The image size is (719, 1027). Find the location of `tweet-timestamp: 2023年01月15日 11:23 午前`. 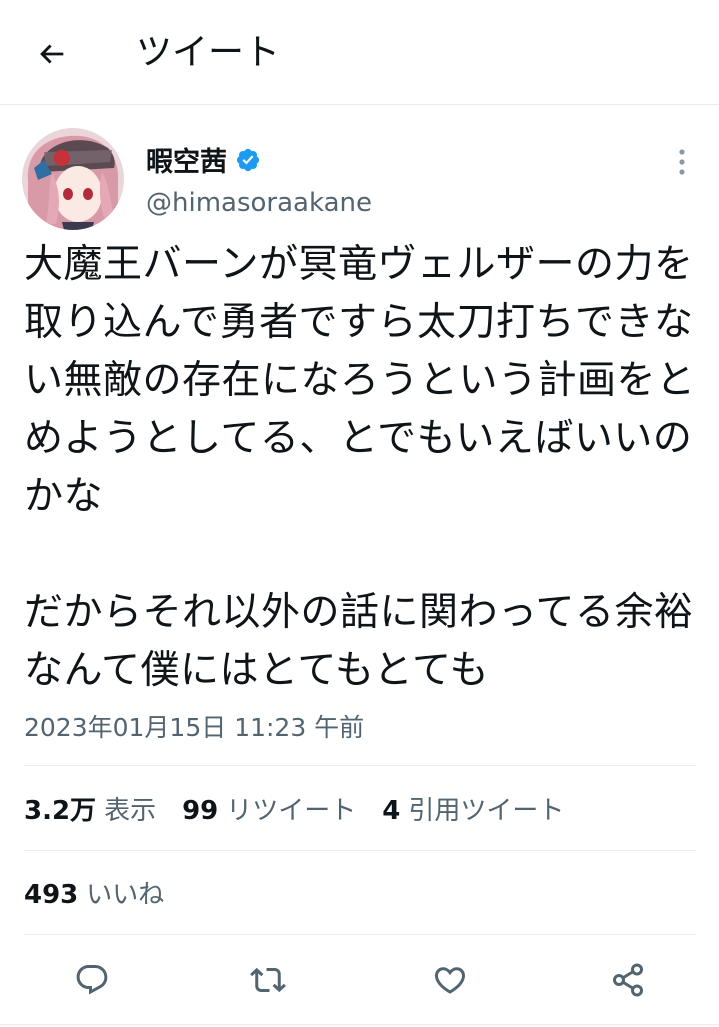

tweet-timestamp: 2023年01月15日 11:23 午前 is located at coordinates (194, 726).